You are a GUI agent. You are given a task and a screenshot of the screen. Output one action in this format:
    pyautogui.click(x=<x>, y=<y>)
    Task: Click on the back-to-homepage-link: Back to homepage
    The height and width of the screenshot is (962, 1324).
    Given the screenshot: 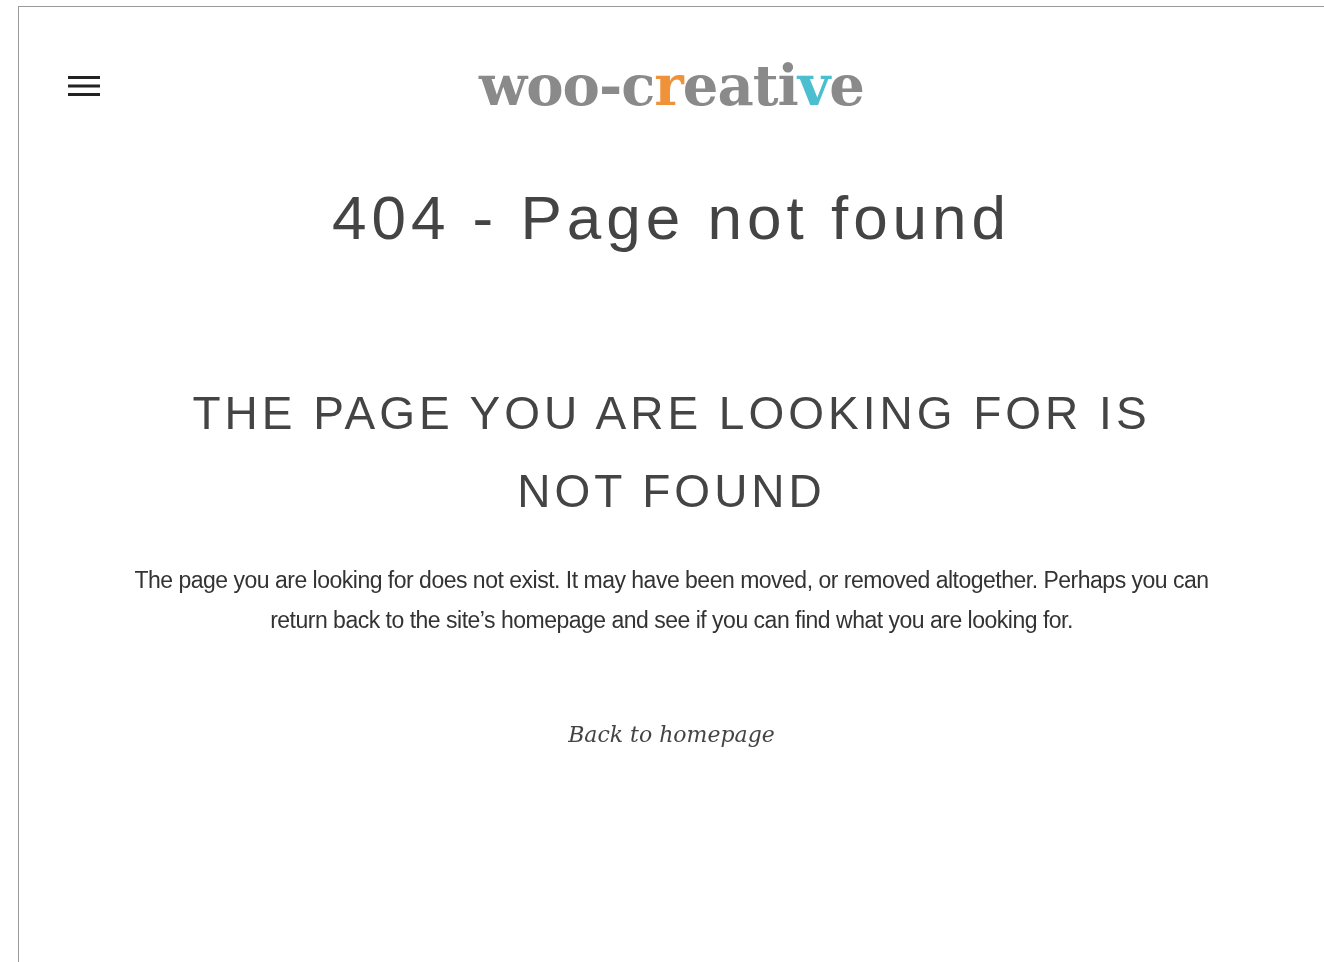 What is the action you would take?
    pyautogui.click(x=671, y=734)
    